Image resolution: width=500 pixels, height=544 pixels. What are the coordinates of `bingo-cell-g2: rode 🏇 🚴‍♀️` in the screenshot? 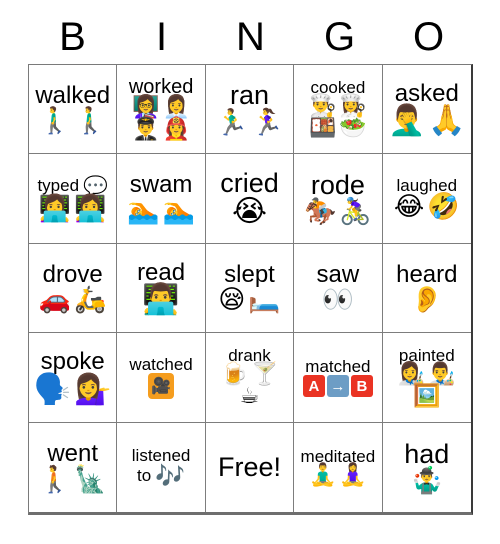 It's located at (338, 199).